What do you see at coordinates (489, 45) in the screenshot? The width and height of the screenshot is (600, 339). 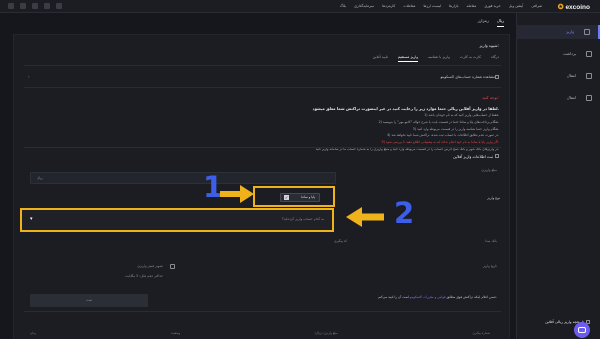 I see `page-title: شیوه واریز:` at bounding box center [489, 45].